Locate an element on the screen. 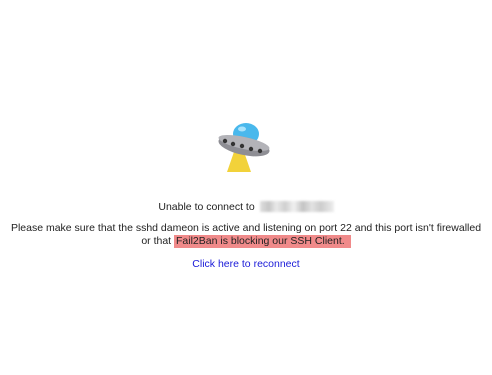 The image size is (492, 375). connect-error-text: Unable to connect to is located at coordinates (206, 207).